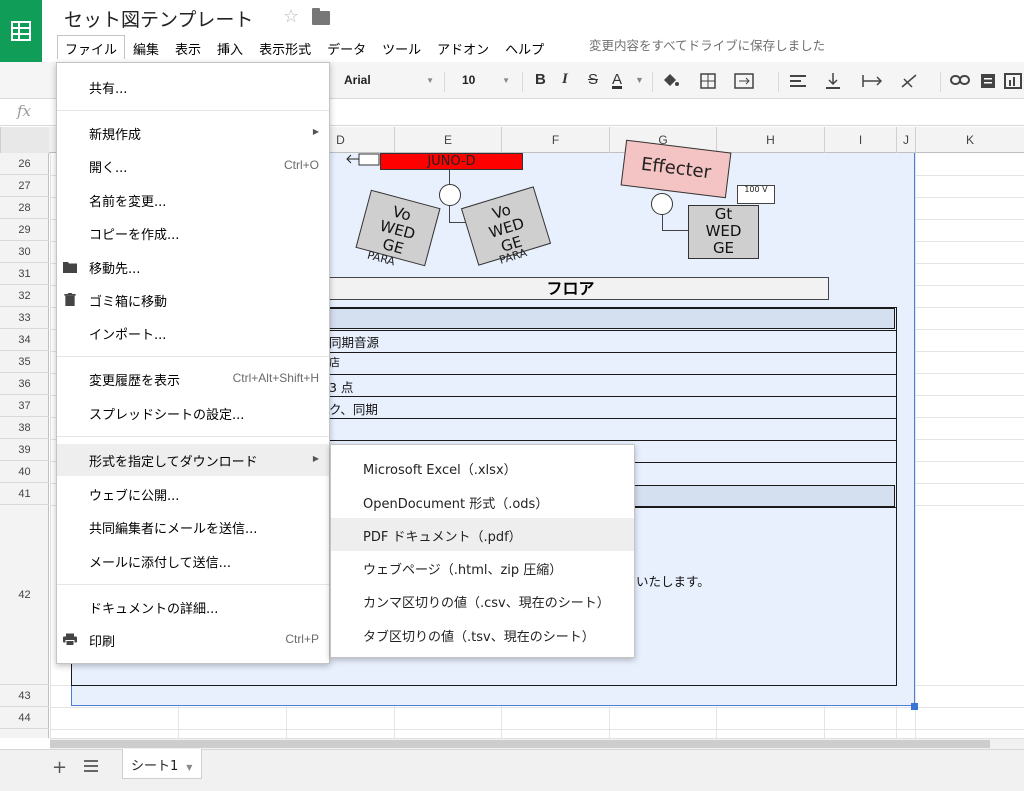 This screenshot has height=791, width=1024. I want to click on merge-cells-icon, so click(744, 81).